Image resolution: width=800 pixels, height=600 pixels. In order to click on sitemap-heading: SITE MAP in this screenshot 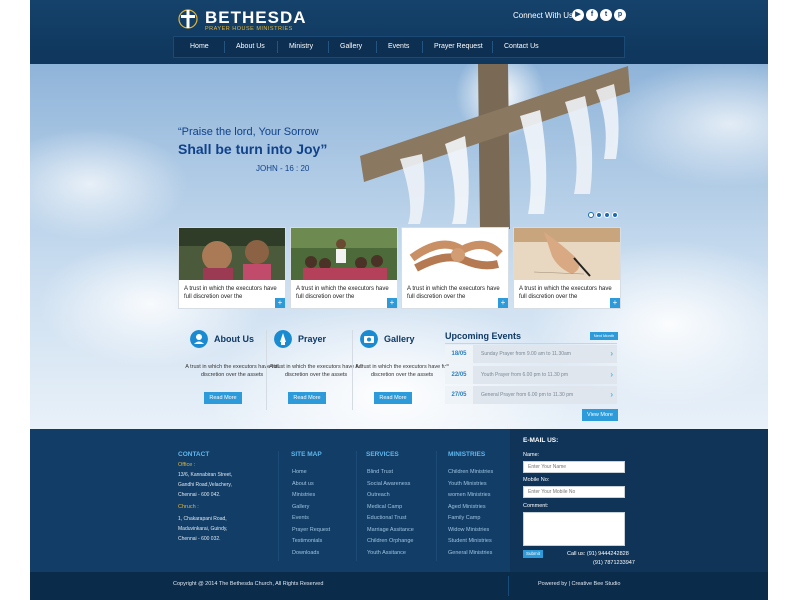, I will do `click(306, 454)`.